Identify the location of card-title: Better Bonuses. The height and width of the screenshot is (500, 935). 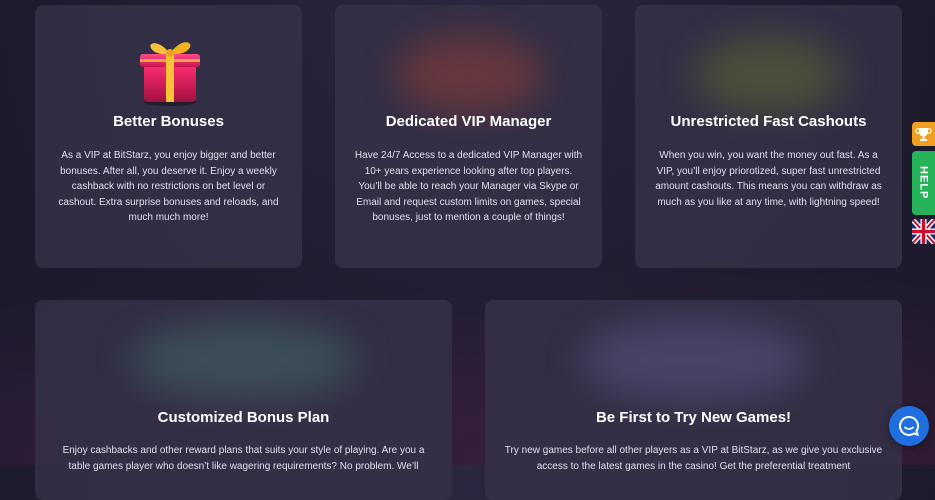
(168, 121).